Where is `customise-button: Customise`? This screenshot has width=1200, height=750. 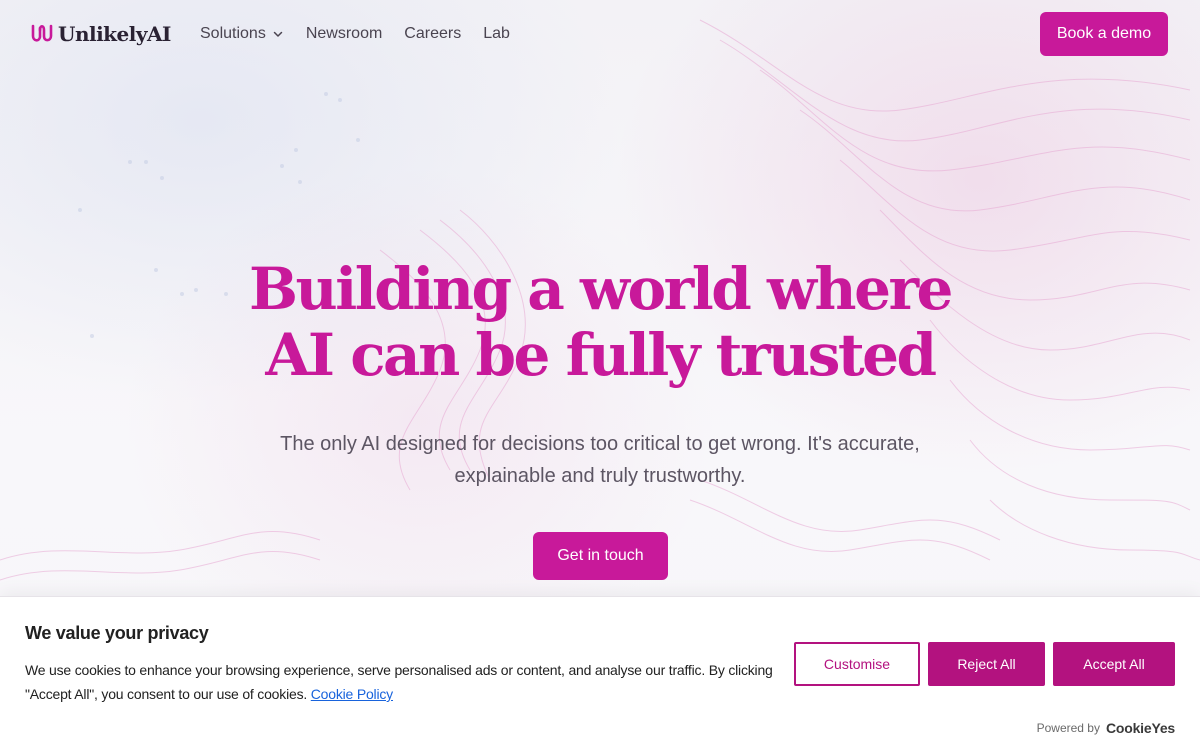 customise-button: Customise is located at coordinates (857, 664).